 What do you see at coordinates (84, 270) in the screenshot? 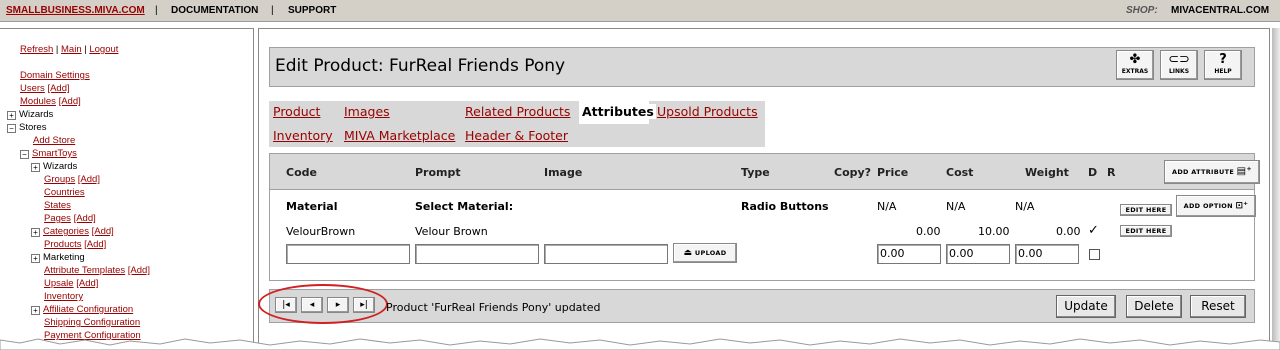
I see `sidebar-item-attribute-templates: Attribute Templates` at bounding box center [84, 270].